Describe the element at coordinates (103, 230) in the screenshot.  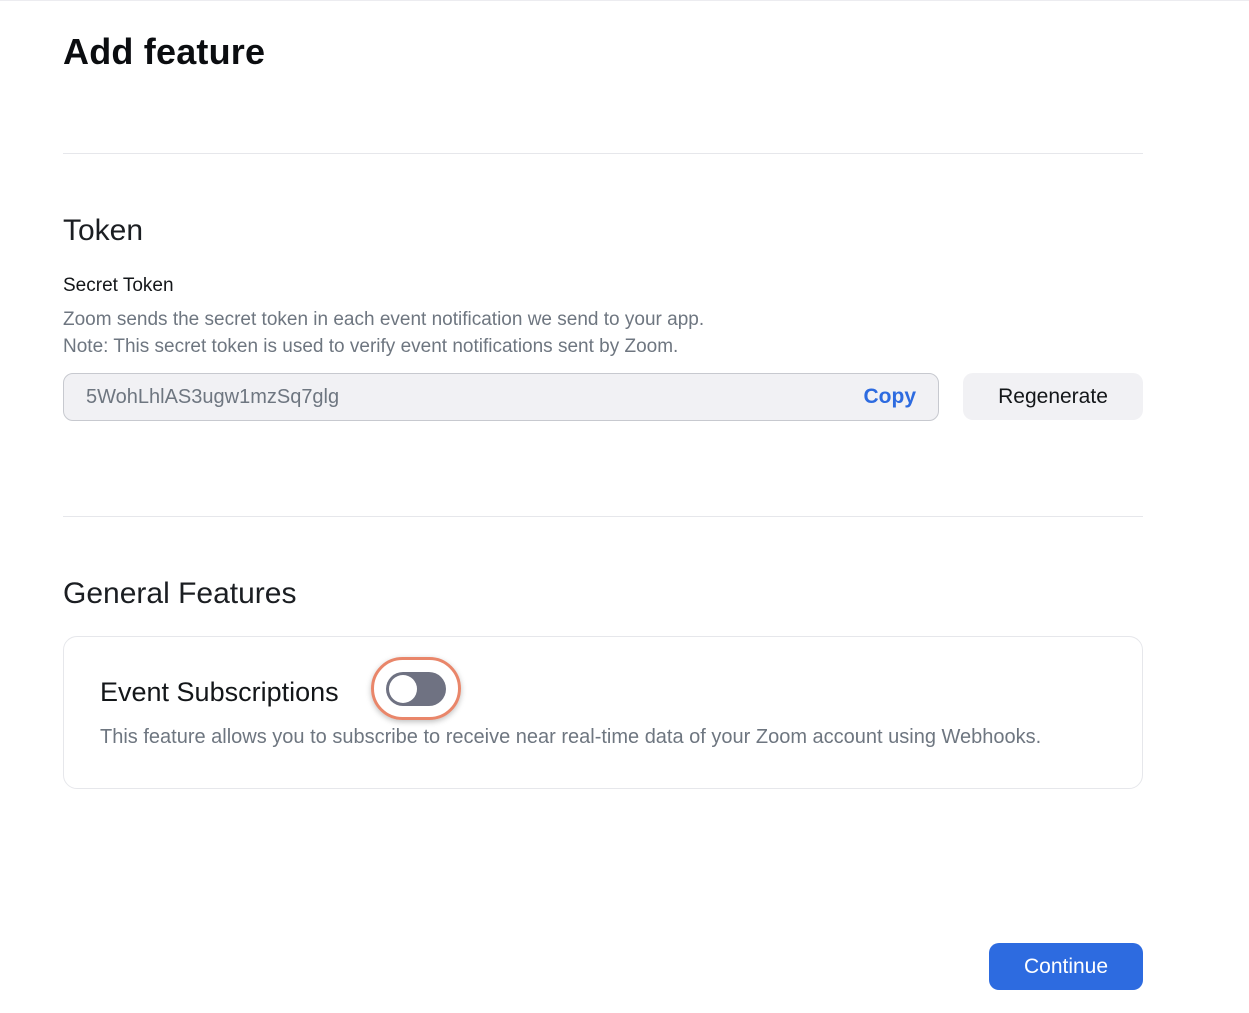
I see `token-section-title: Token` at that location.